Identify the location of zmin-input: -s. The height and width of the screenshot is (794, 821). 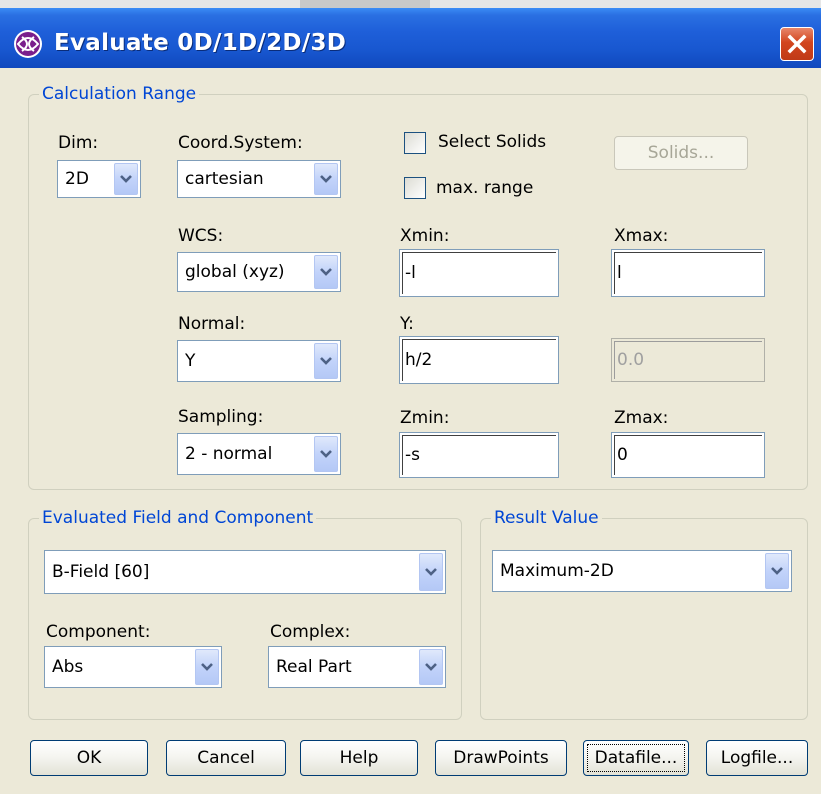
(479, 455).